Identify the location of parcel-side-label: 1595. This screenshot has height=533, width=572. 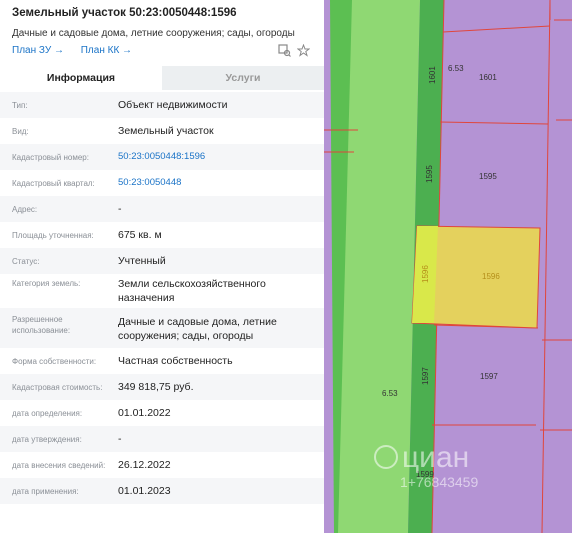
(429, 174).